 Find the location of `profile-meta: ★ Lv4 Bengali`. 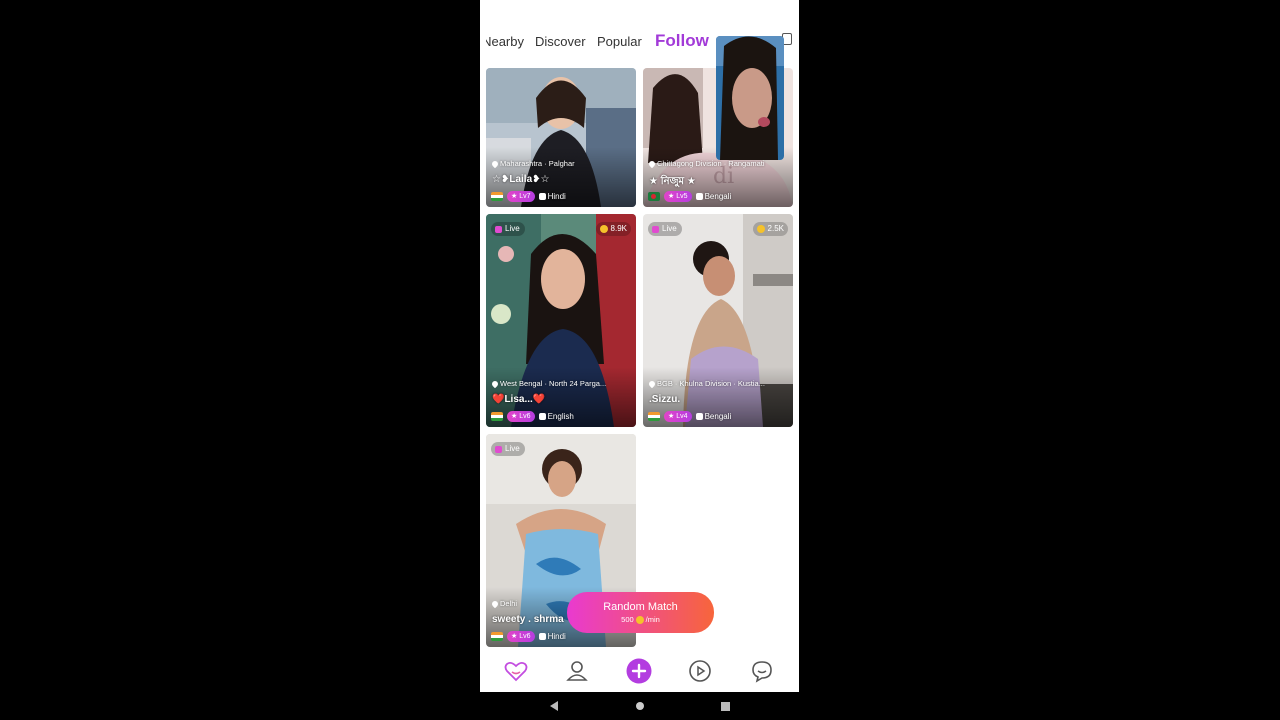

profile-meta: ★ Lv4 Bengali is located at coordinates (689, 416).